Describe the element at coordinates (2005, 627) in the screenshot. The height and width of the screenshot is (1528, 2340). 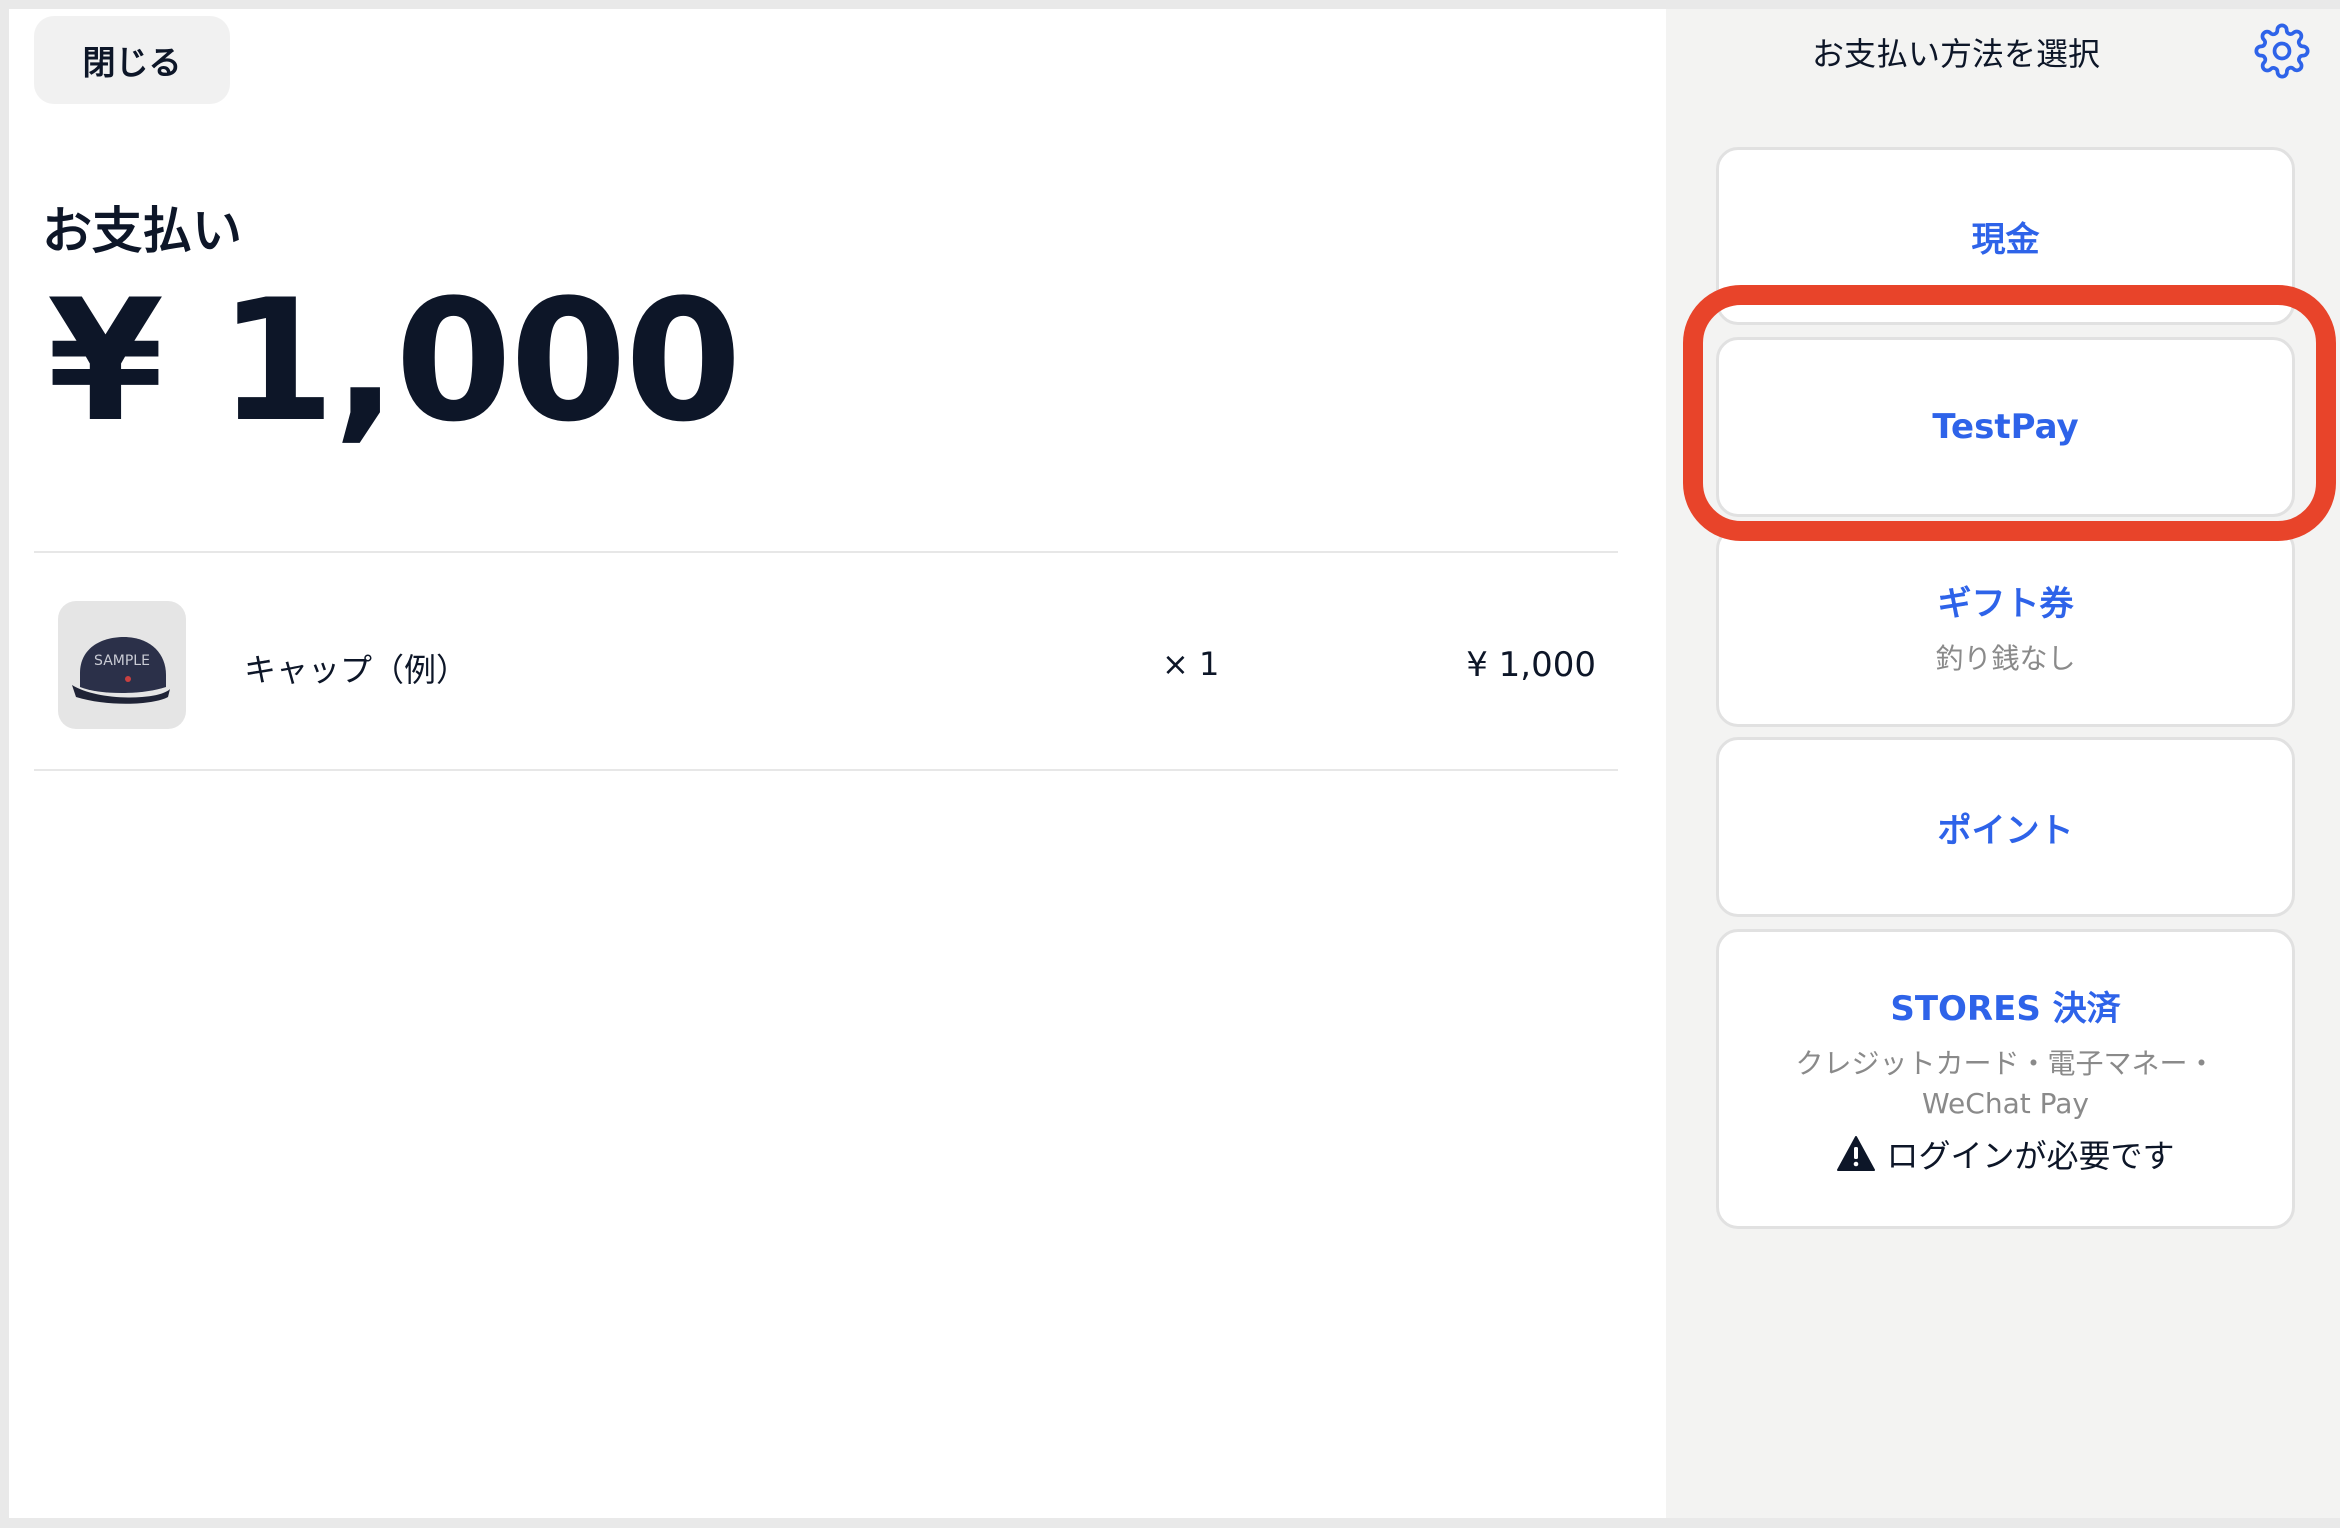
I see `payment-method-gift-card: ギフト券 釣り銭なし` at that location.